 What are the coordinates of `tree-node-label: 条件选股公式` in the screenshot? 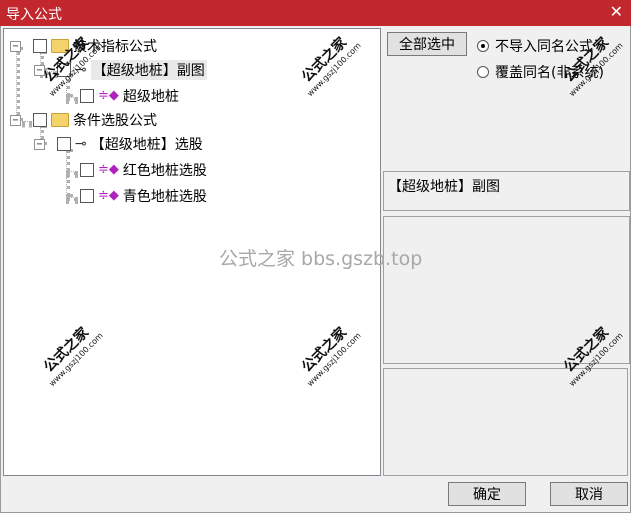 It's located at (115, 121).